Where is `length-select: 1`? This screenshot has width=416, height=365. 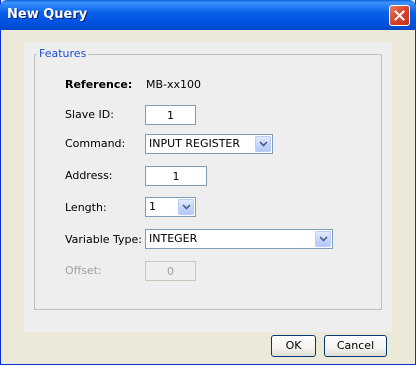 length-select: 1 is located at coordinates (170, 207).